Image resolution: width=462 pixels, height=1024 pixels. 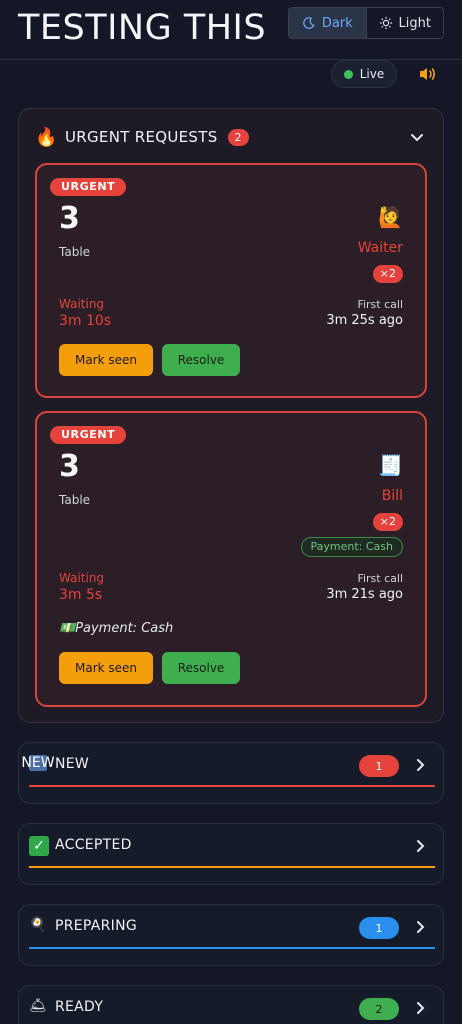 What do you see at coordinates (379, 1009) in the screenshot?
I see `status-count-badge: 2` at bounding box center [379, 1009].